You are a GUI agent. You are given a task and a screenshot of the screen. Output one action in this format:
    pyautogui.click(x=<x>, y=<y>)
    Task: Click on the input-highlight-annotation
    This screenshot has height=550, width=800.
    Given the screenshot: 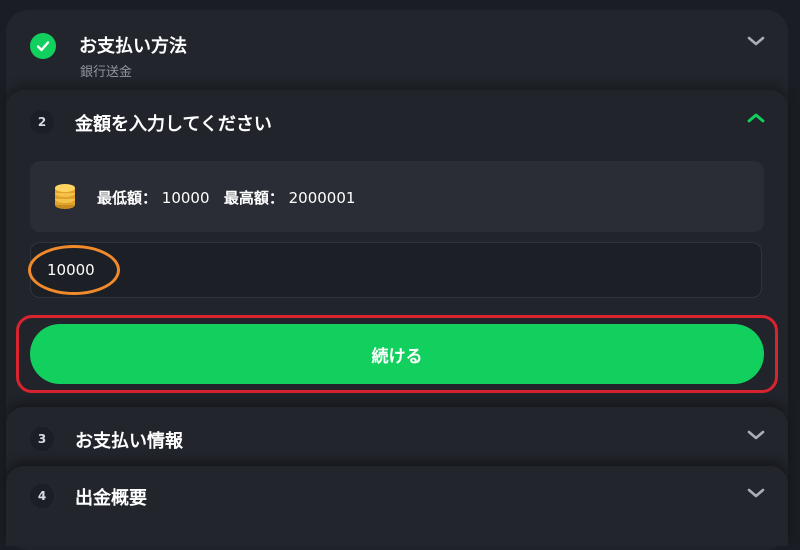 What is the action you would take?
    pyautogui.click(x=74, y=270)
    